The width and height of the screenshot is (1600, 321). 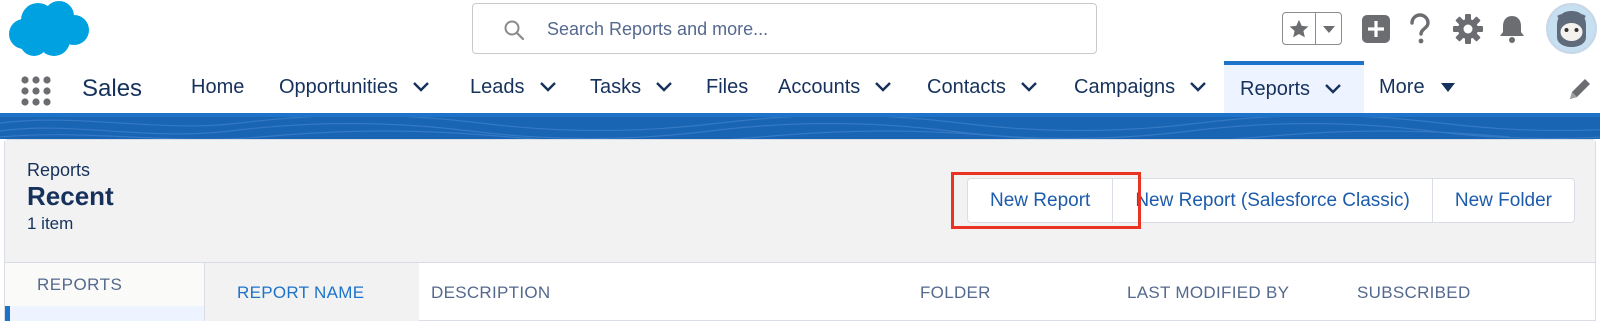 What do you see at coordinates (112, 88) in the screenshot?
I see `app-name: Sales` at bounding box center [112, 88].